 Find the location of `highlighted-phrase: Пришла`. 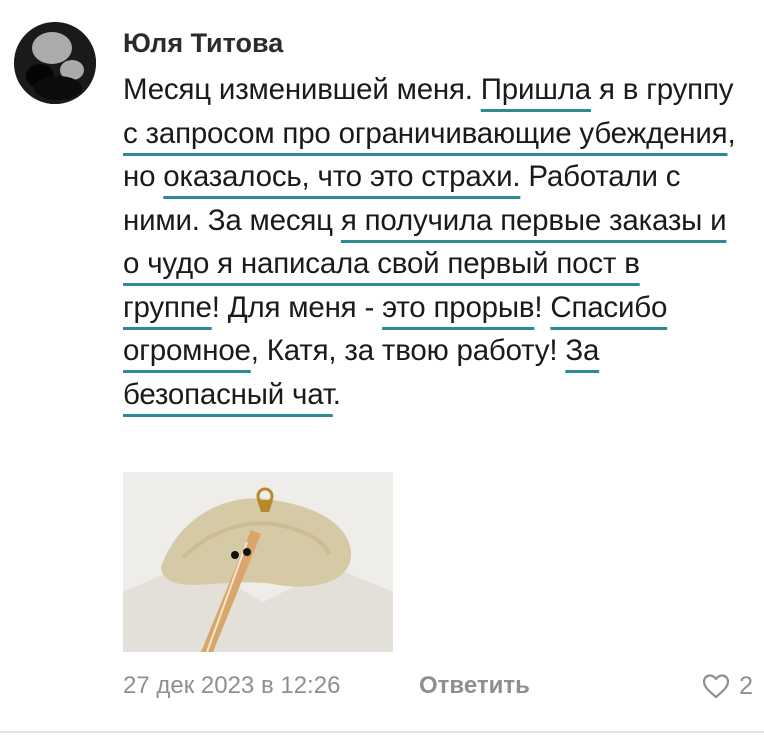

highlighted-phrase: Пришла is located at coordinates (535, 89).